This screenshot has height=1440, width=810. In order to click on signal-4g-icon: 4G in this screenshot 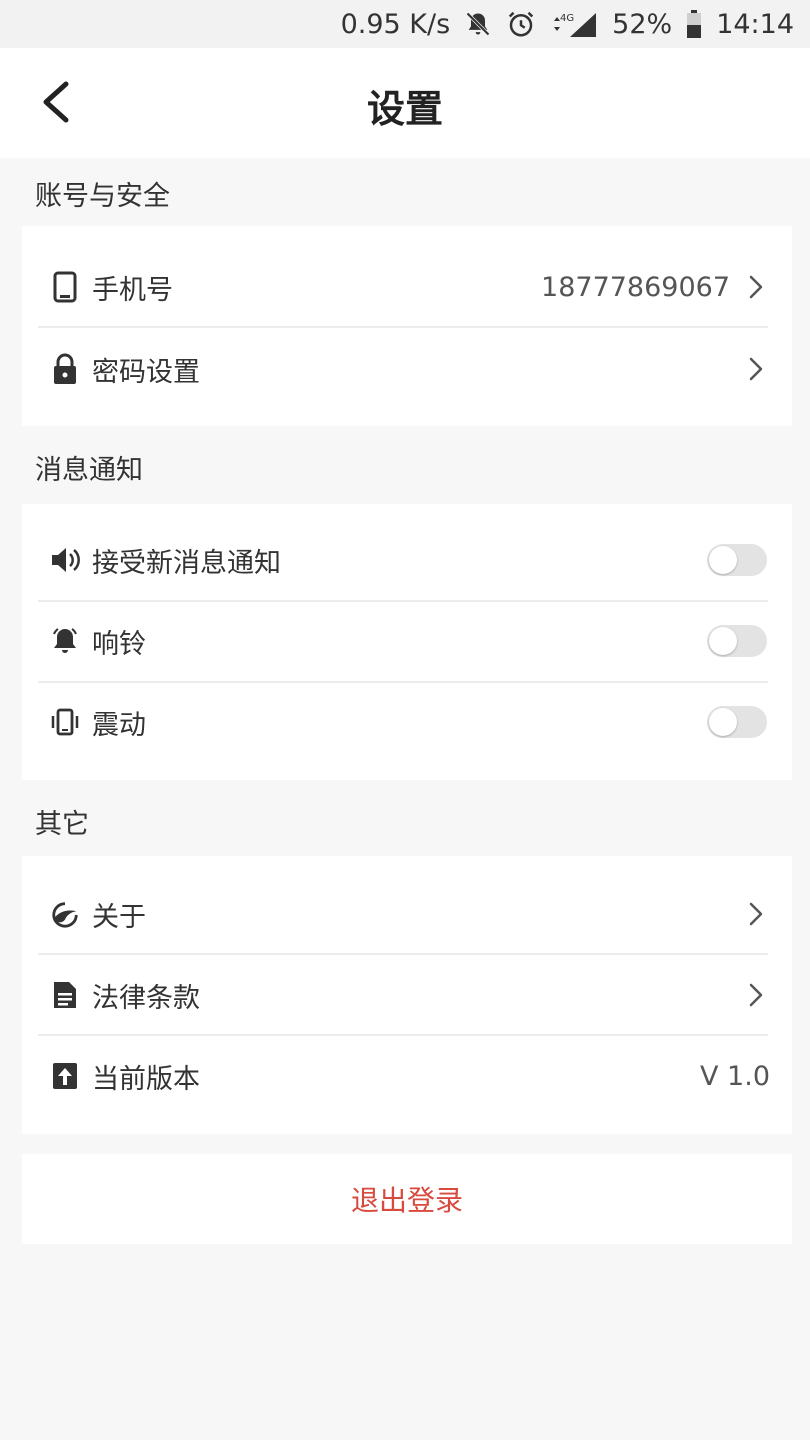, I will do `click(574, 24)`.